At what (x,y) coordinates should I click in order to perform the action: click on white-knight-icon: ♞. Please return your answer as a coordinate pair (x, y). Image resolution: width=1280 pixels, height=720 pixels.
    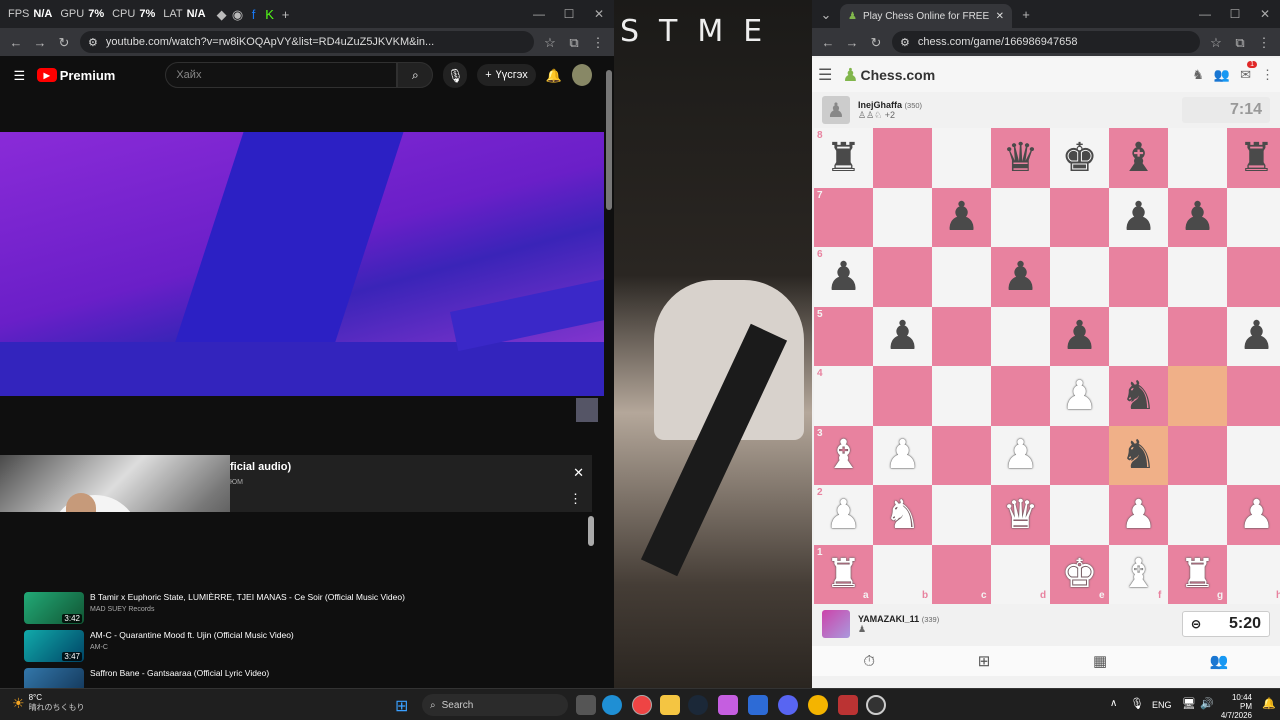
    Looking at the image, I should click on (902, 515).